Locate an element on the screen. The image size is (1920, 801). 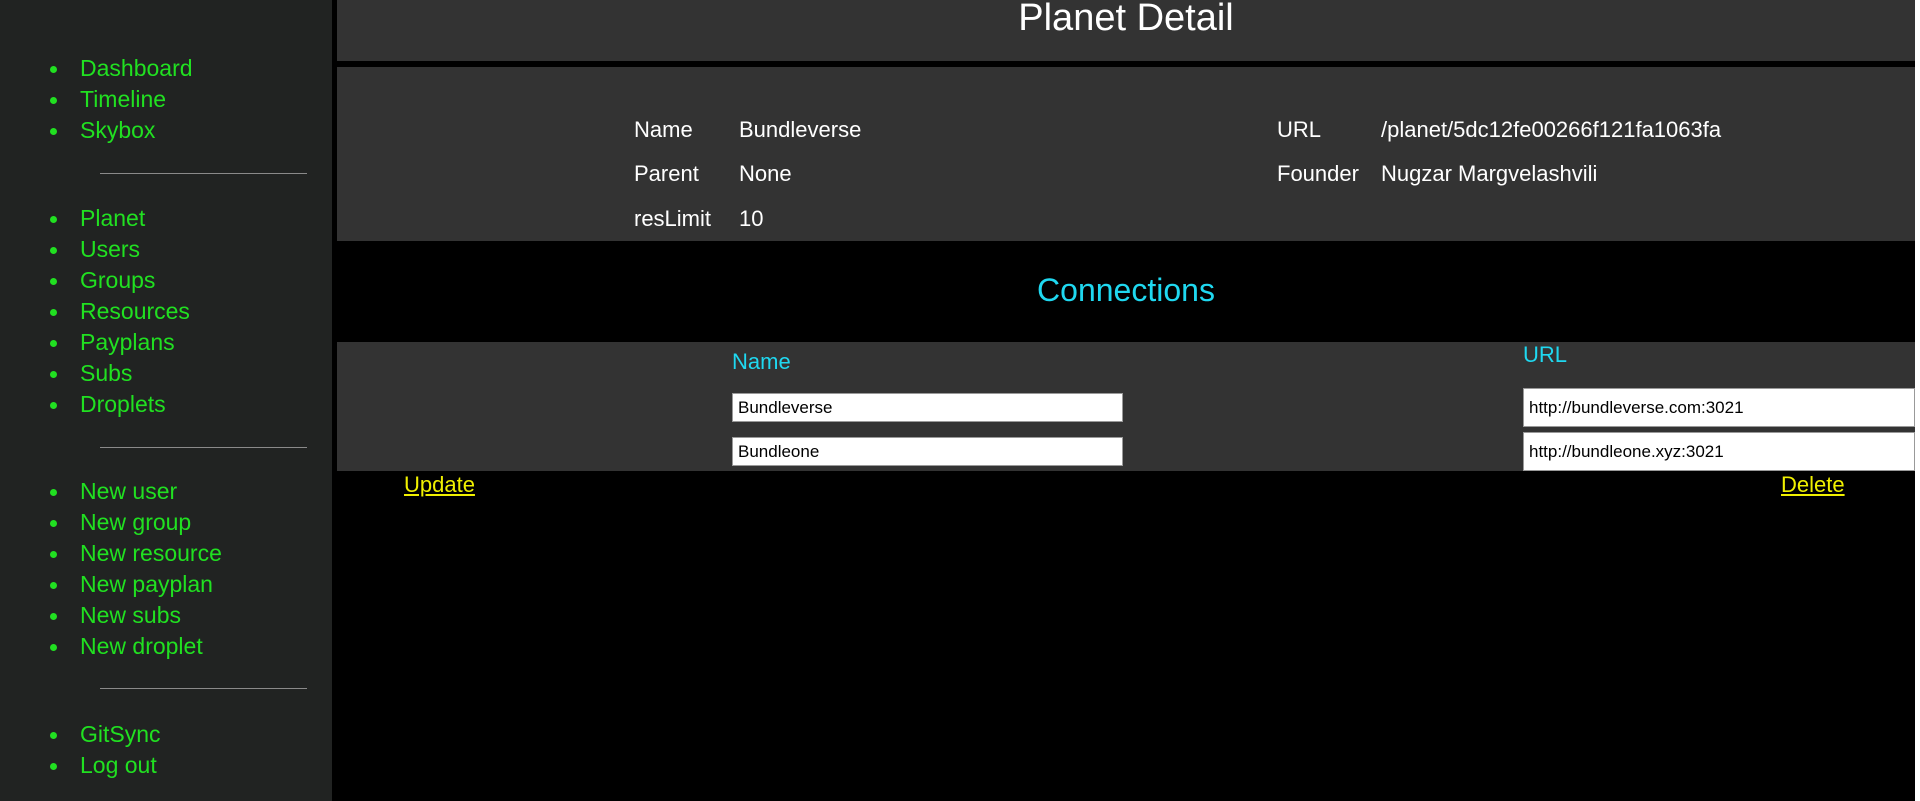
sidebar-item-log-out: Log out is located at coordinates (166, 765).